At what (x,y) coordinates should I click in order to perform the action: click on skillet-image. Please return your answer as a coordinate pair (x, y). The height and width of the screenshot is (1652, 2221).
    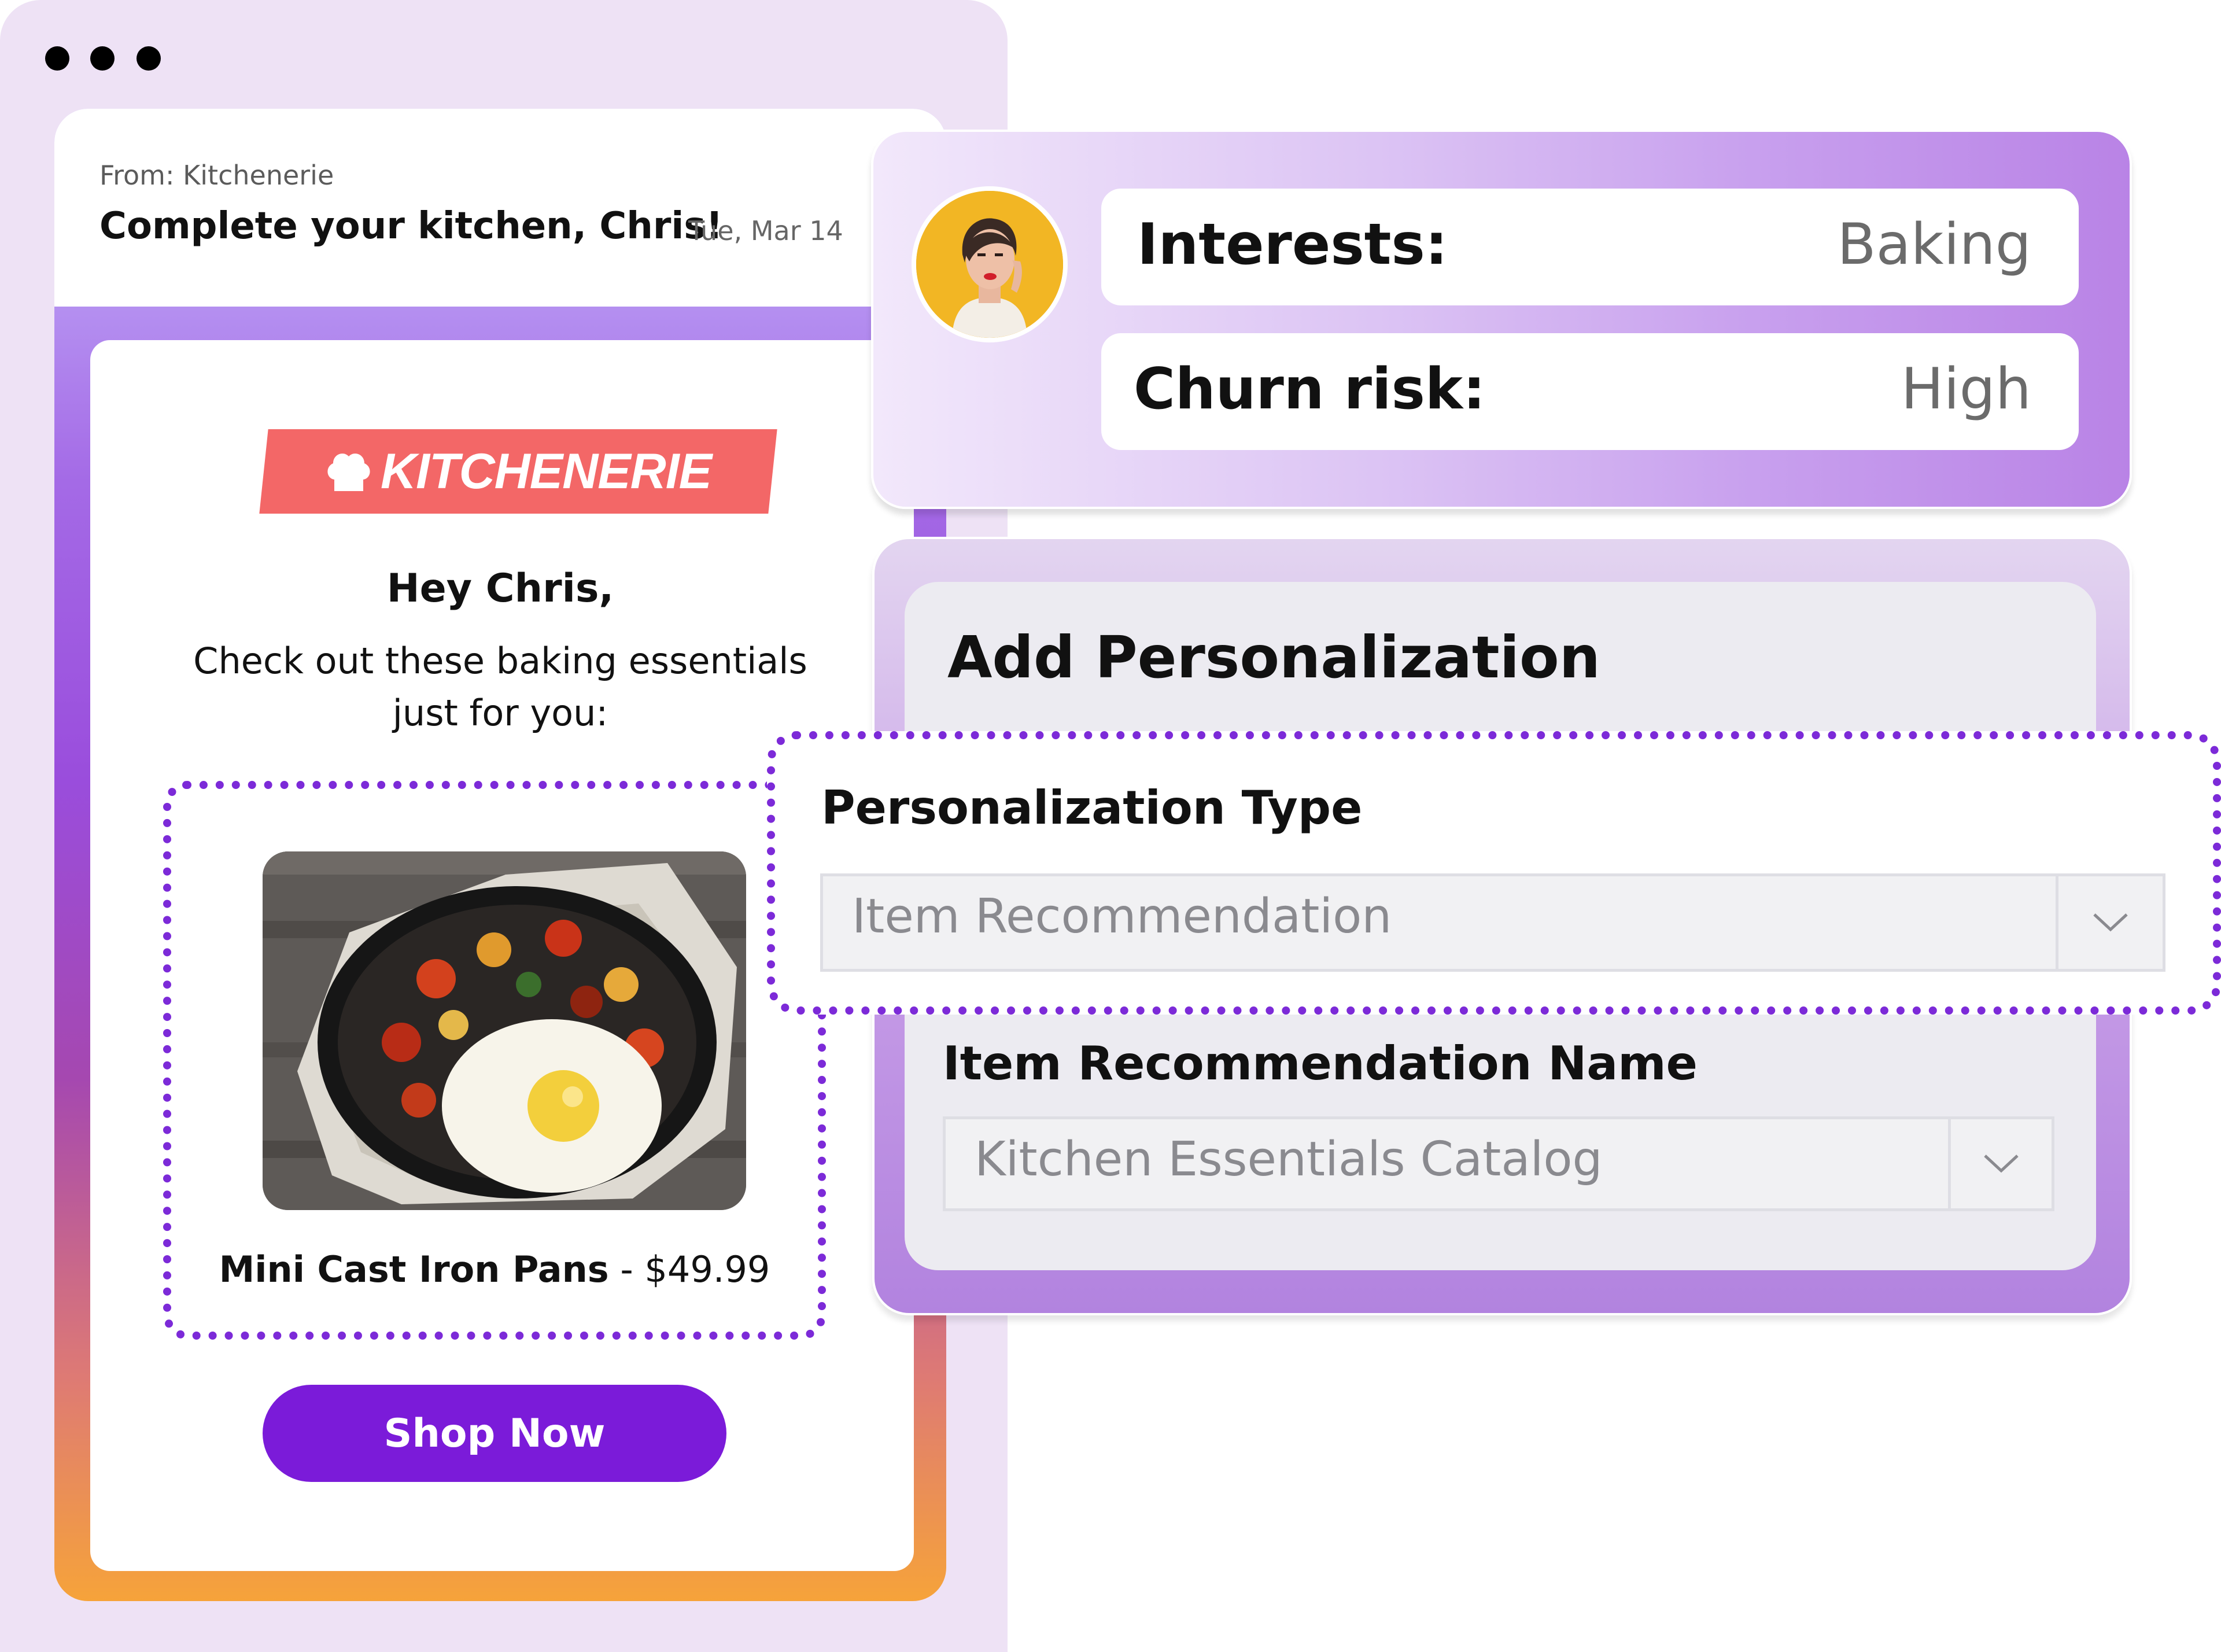
    Looking at the image, I should click on (504, 1030).